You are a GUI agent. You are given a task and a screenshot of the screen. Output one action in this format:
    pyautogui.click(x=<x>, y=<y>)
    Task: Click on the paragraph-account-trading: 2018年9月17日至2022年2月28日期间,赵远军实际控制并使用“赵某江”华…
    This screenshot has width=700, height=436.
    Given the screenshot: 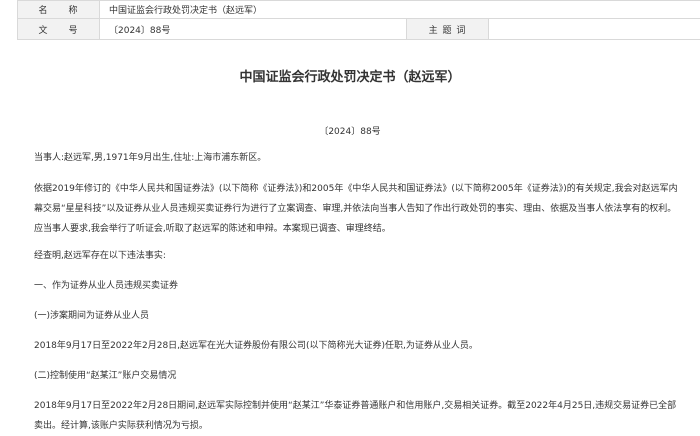 What is the action you would take?
    pyautogui.click(x=359, y=416)
    